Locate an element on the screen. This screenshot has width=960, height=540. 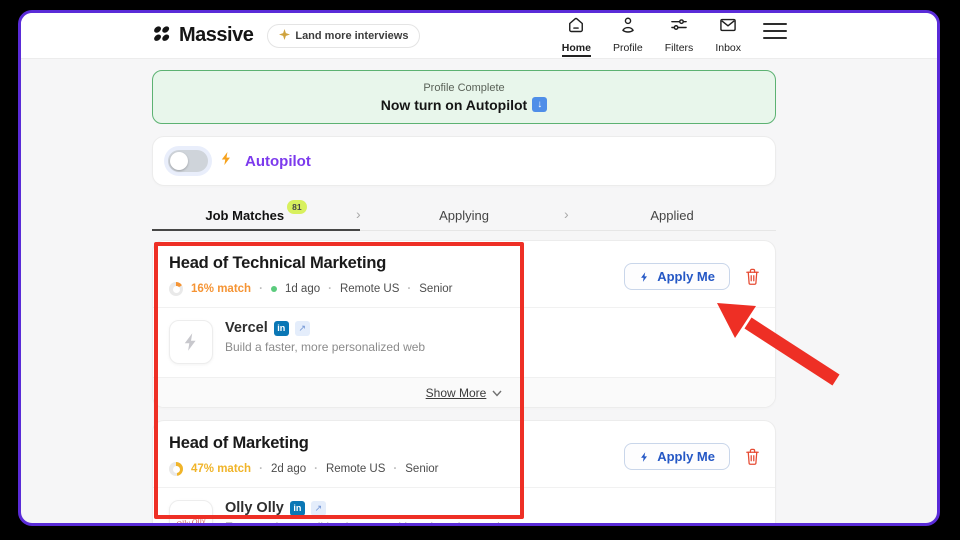
down-arrow-icon: ↓ is located at coordinates (540, 104).